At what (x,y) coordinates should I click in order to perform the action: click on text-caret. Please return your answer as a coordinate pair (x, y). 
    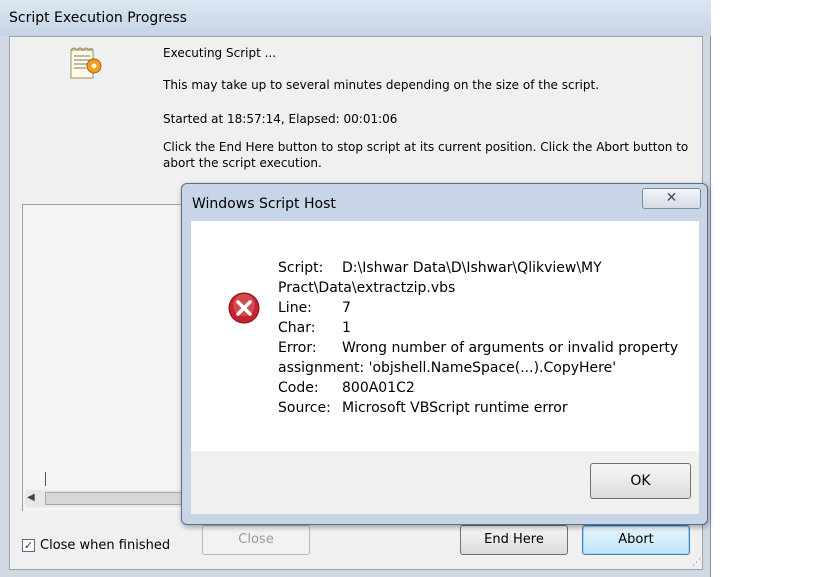
    Looking at the image, I should click on (45, 479).